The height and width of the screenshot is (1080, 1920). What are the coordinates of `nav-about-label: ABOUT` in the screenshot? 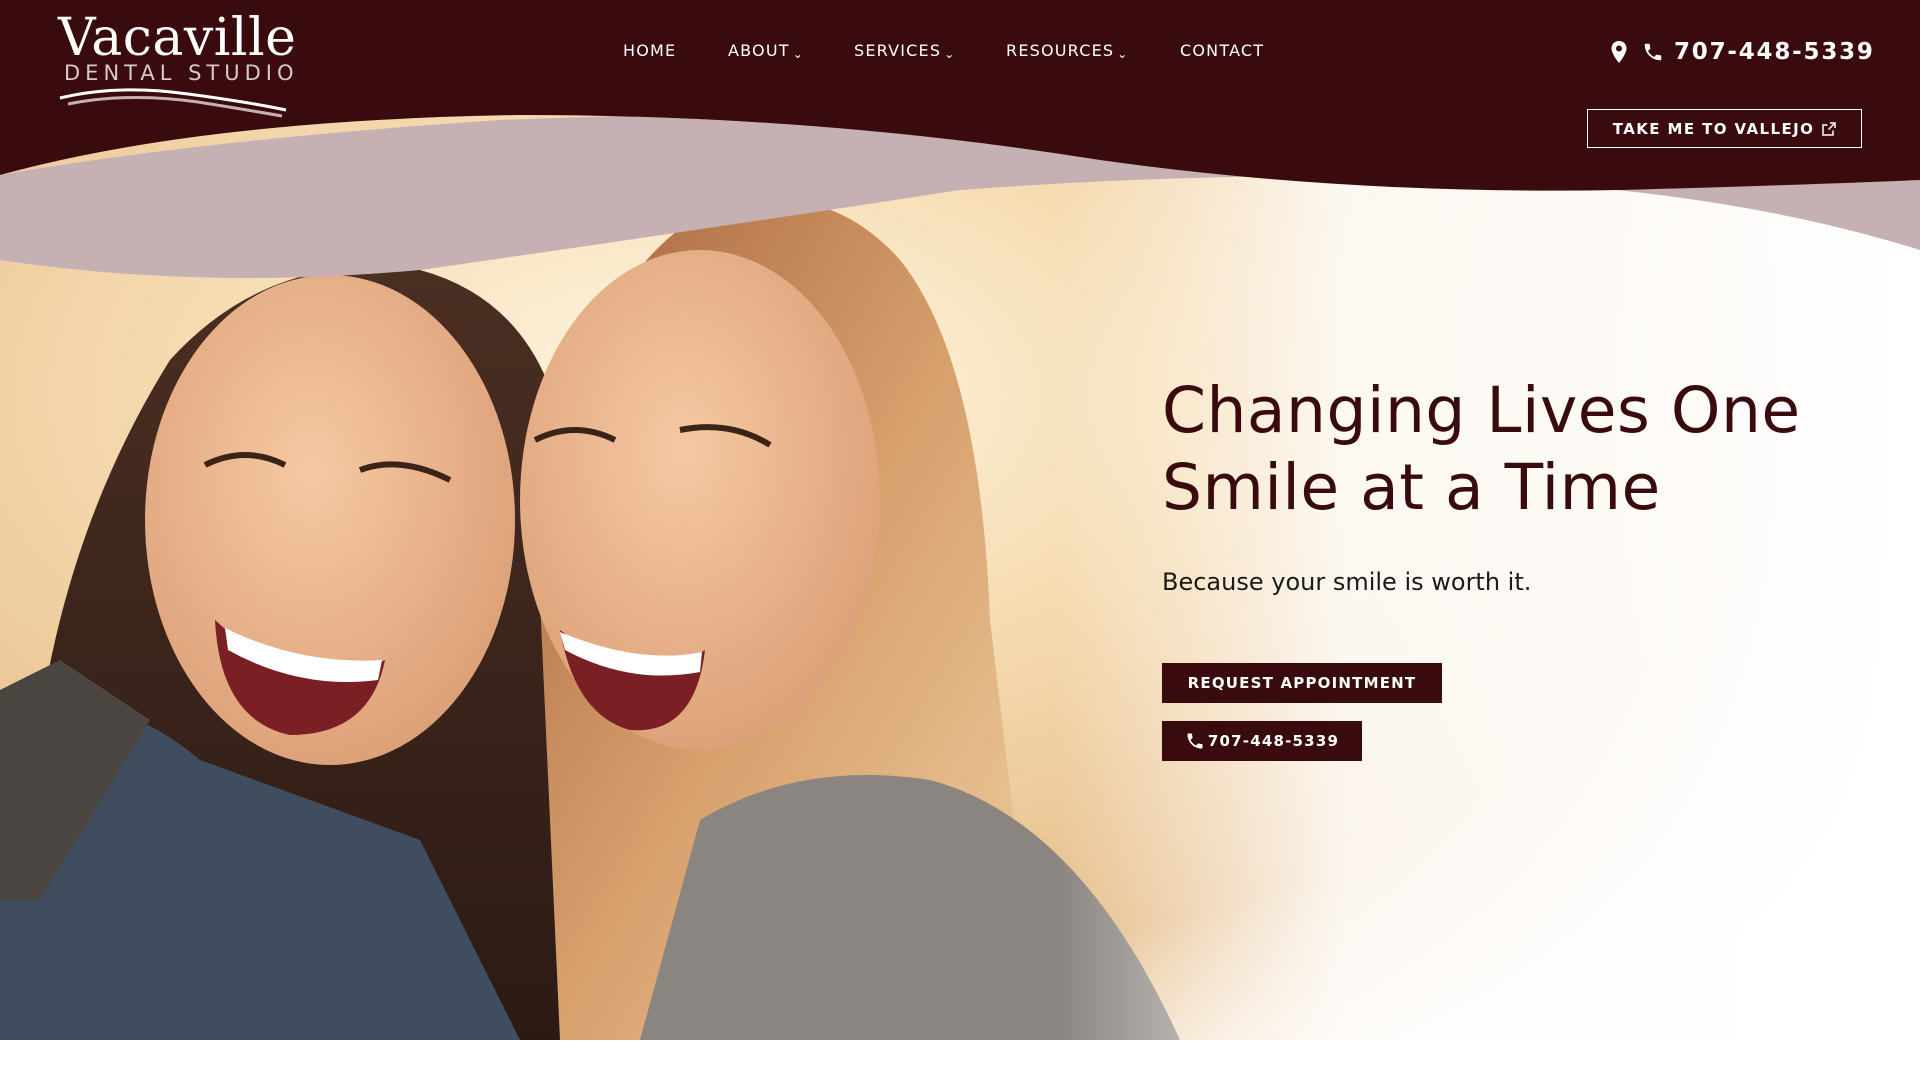 It's located at (759, 50).